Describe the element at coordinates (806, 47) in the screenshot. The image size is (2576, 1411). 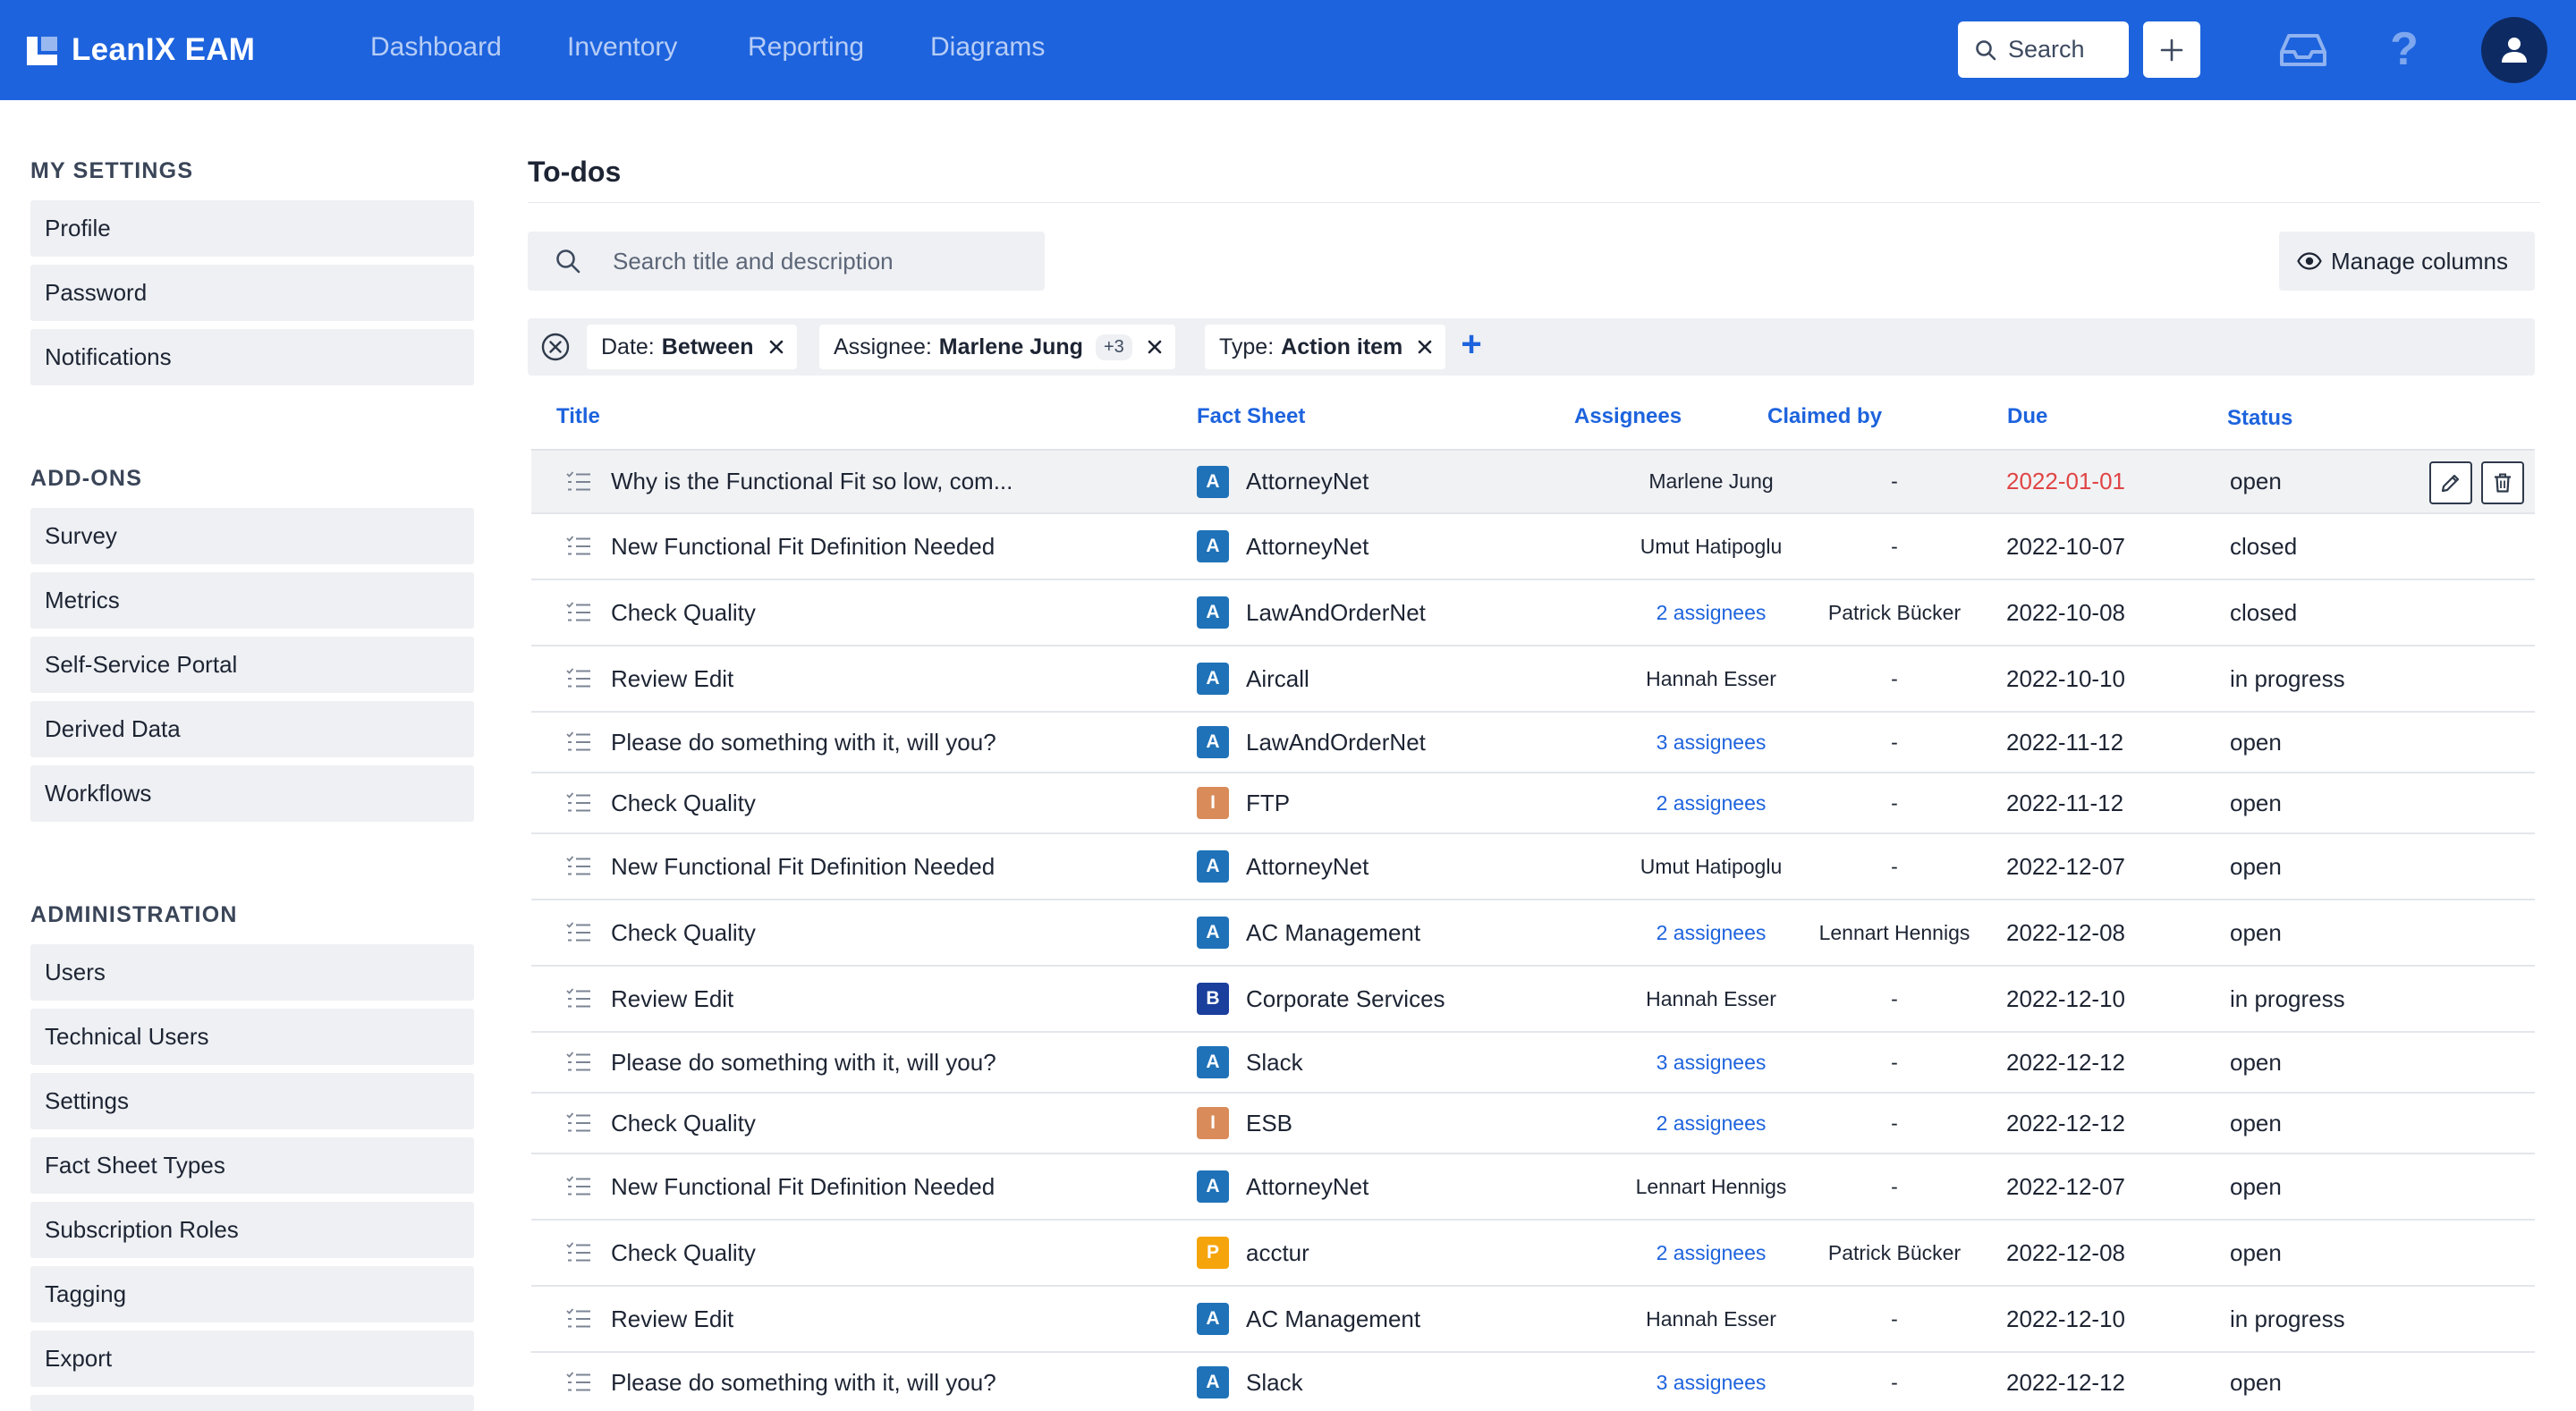
I see `nav-reporting: Reporting` at that location.